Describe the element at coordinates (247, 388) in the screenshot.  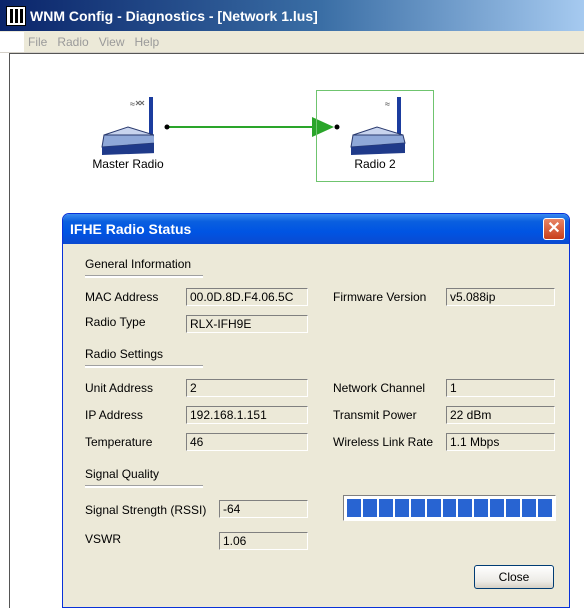
I see `unit-address-field: 2` at that location.